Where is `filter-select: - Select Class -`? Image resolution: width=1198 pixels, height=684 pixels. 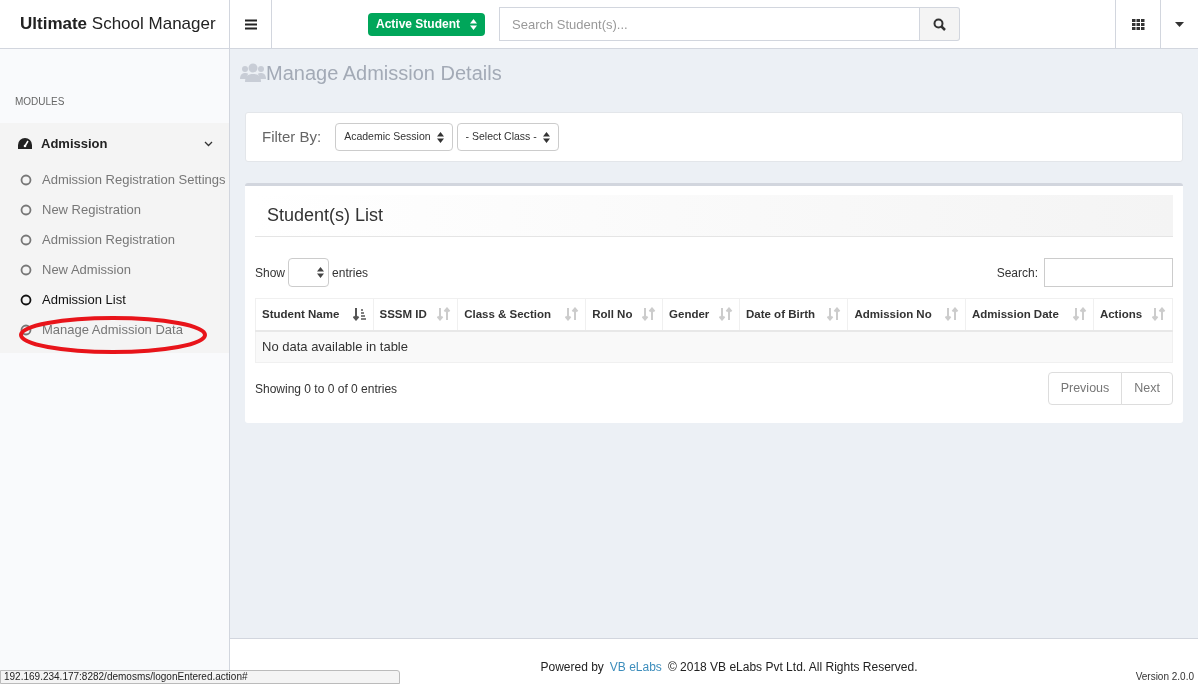
filter-select: - Select Class - is located at coordinates (507, 137).